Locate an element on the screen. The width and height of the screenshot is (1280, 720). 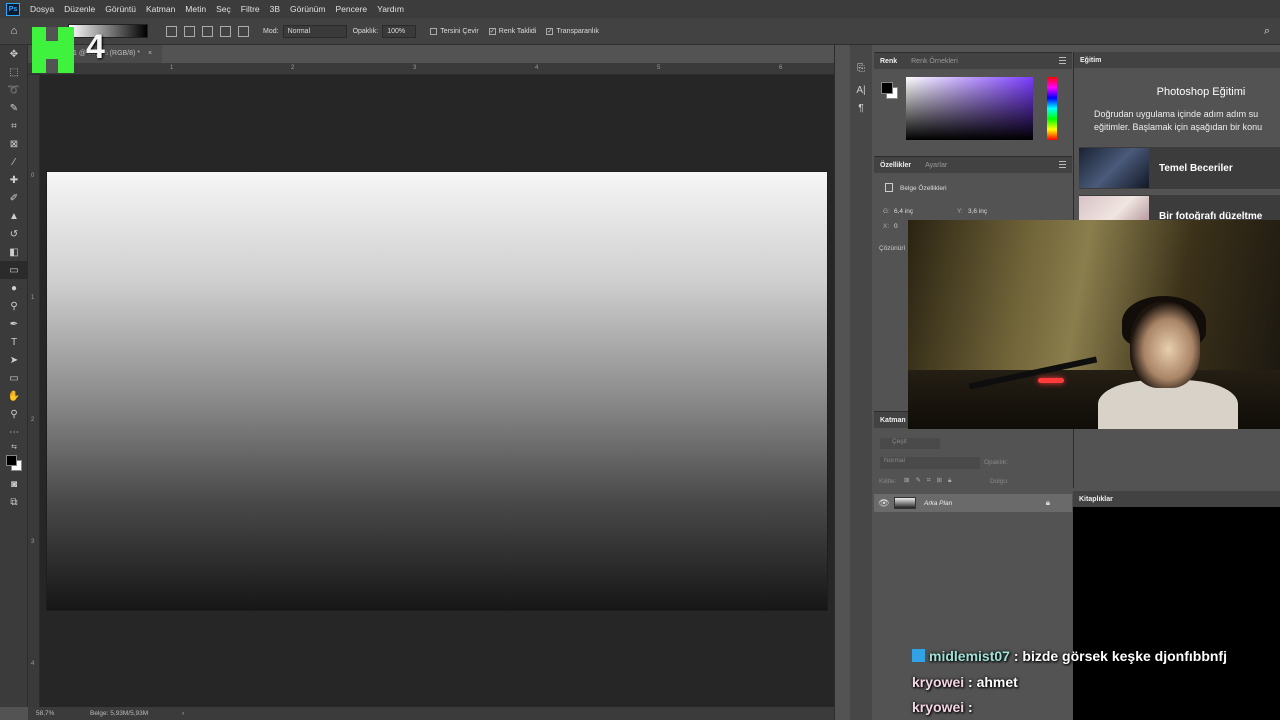
libraries-panel-header: Kitaplıklar is located at coordinates (1176, 499).